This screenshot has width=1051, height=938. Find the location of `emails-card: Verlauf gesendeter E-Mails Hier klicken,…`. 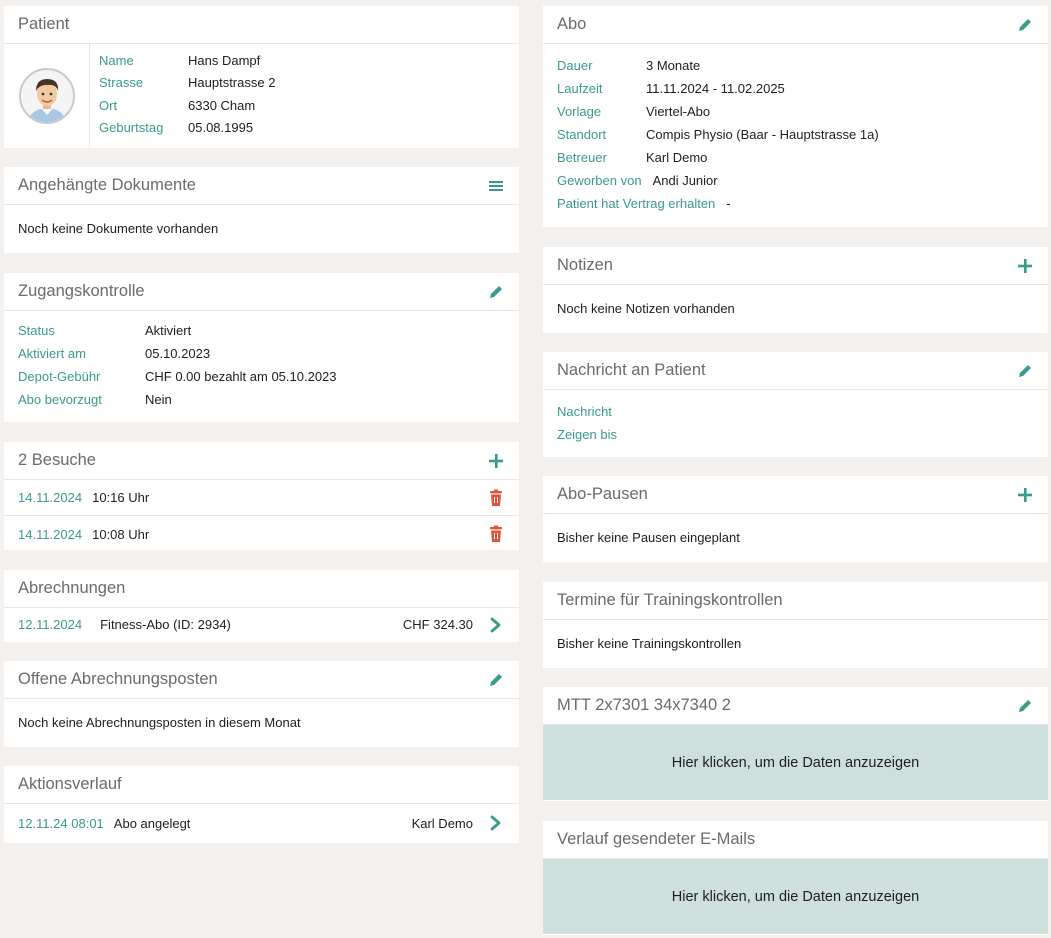

emails-card: Verlauf gesendeter E-Mails Hier klicken,… is located at coordinates (795, 878).